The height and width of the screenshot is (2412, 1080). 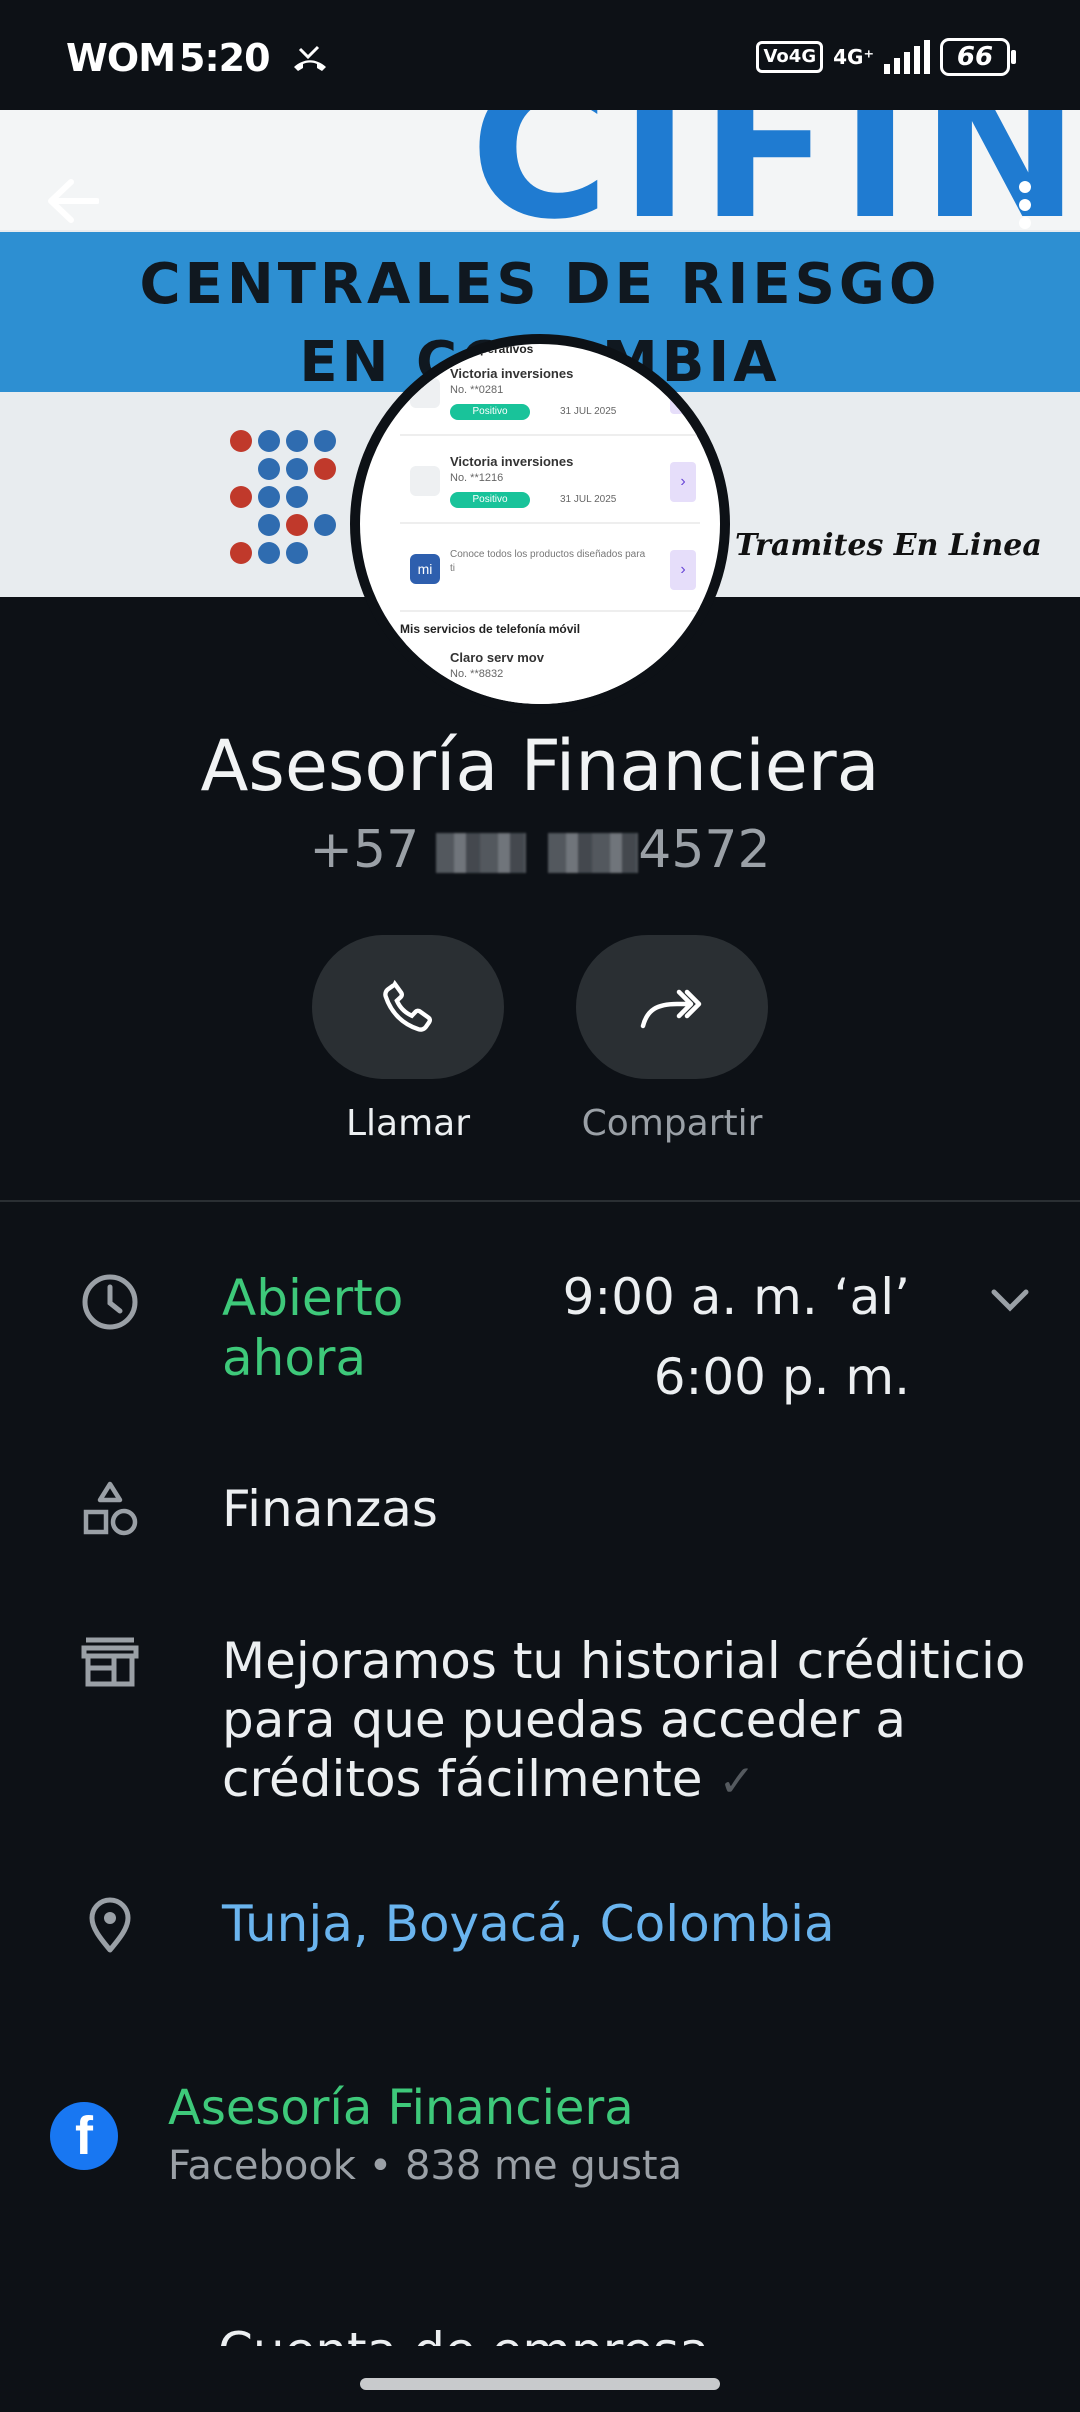 What do you see at coordinates (790, 57) in the screenshot?
I see `volte-icon: Vo4G` at bounding box center [790, 57].